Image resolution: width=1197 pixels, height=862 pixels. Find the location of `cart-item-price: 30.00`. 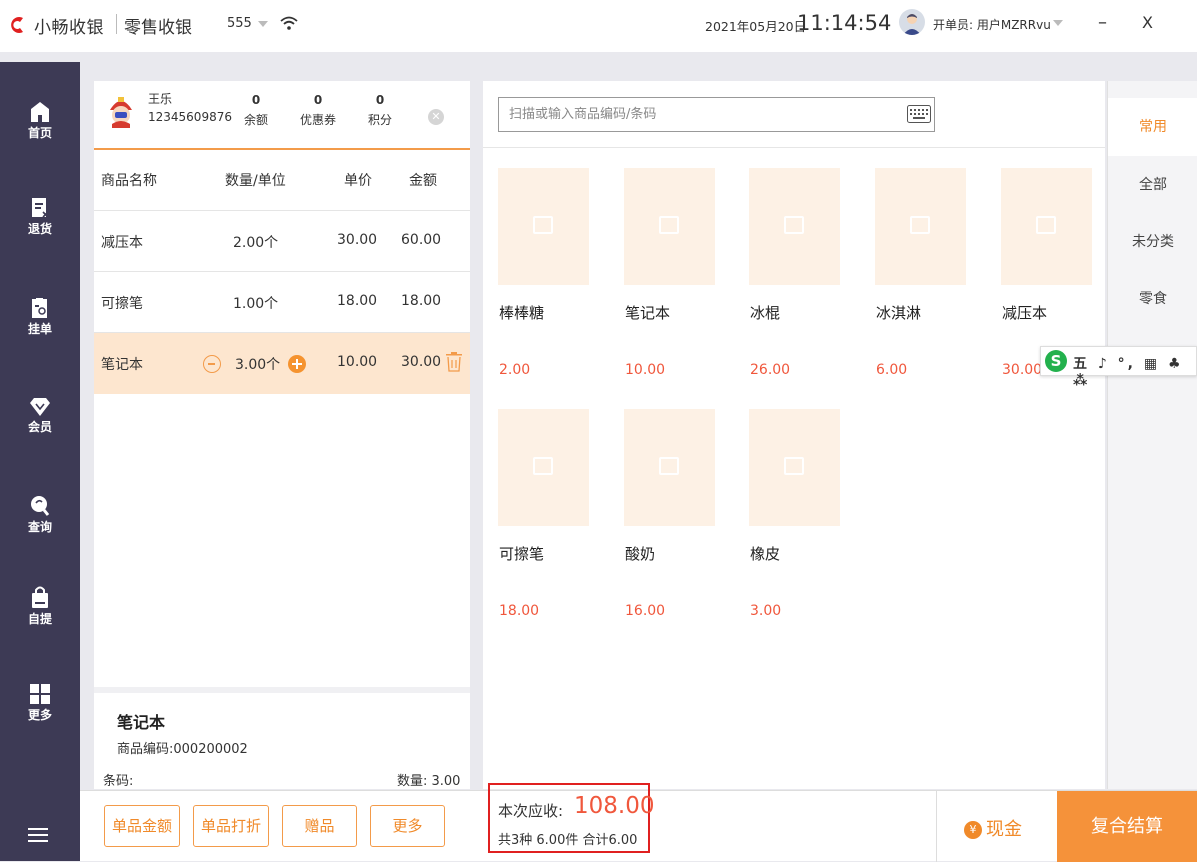

cart-item-price: 30.00 is located at coordinates (357, 240).